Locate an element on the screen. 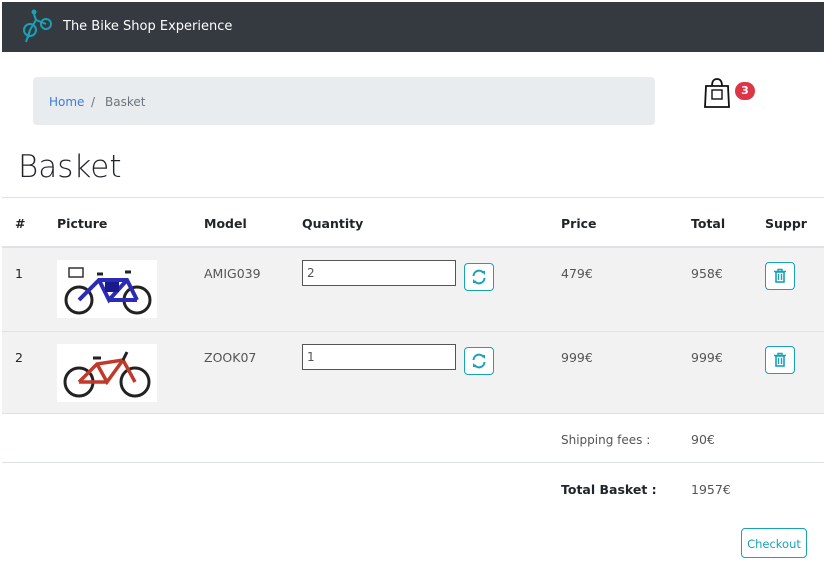 The height and width of the screenshot is (561, 826). header-total: Total is located at coordinates (708, 223).